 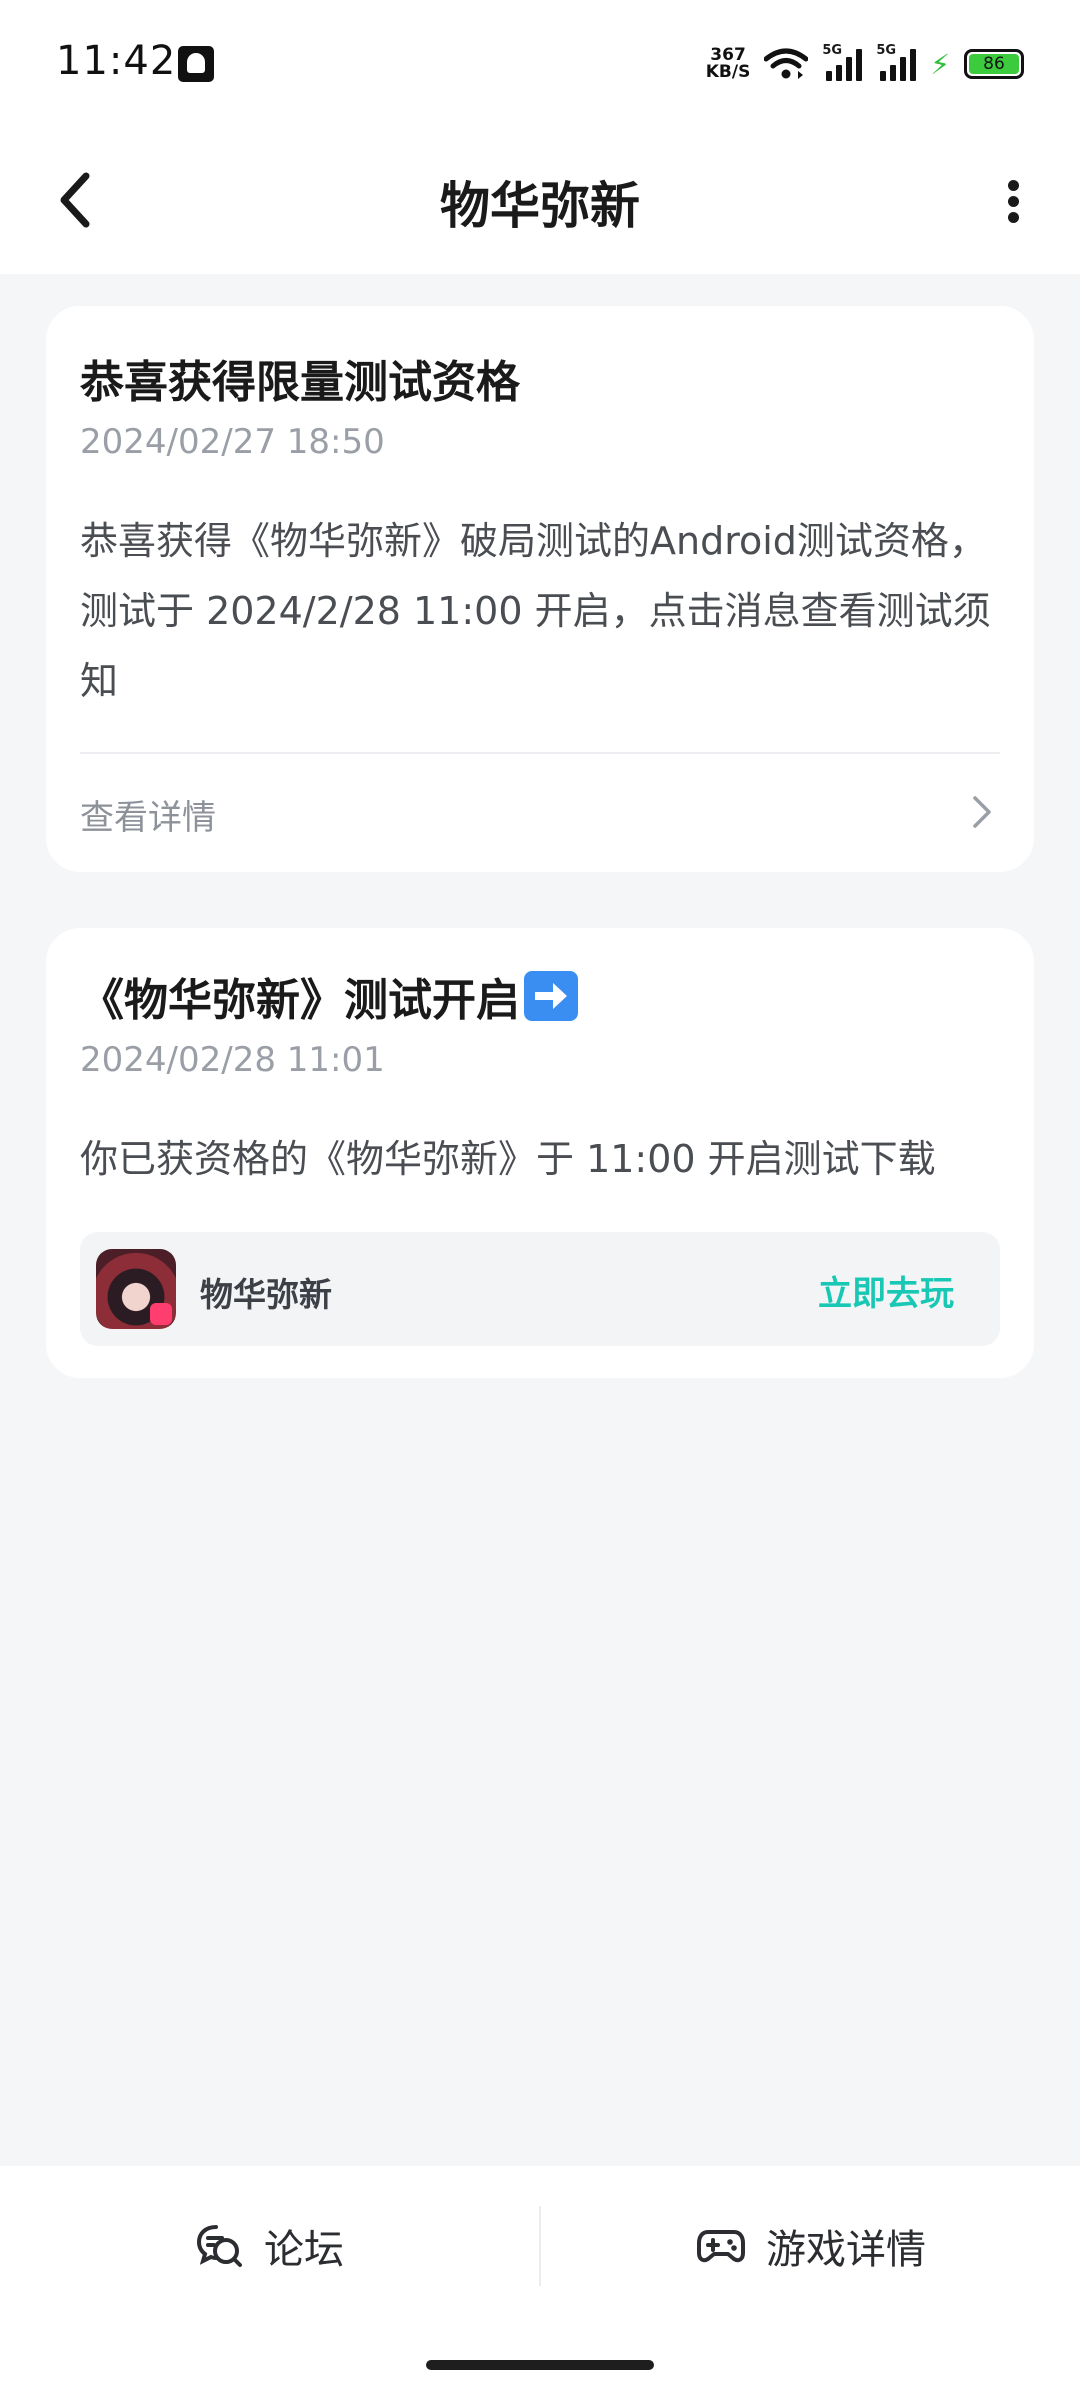 What do you see at coordinates (136, 1289) in the screenshot?
I see `game-app-icon` at bounding box center [136, 1289].